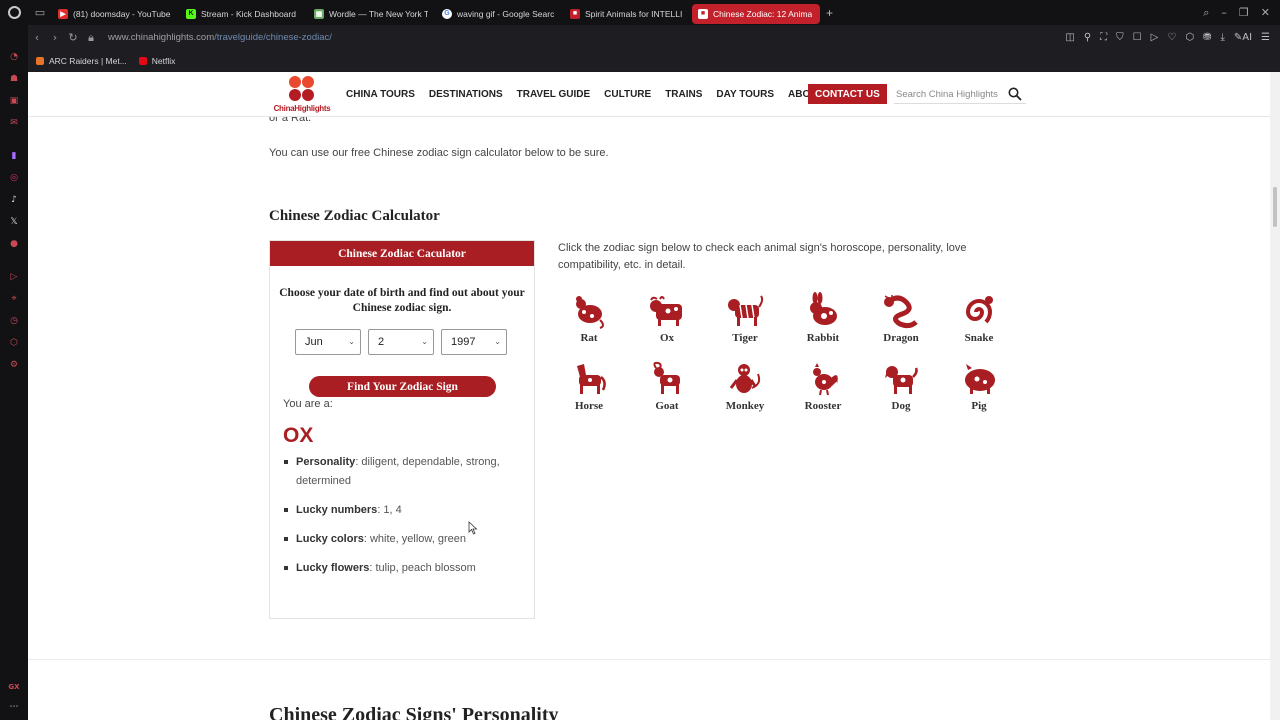 The width and height of the screenshot is (1280, 720). Describe the element at coordinates (14, 365) in the screenshot. I see `settings-gear-icon: ⚙` at that location.